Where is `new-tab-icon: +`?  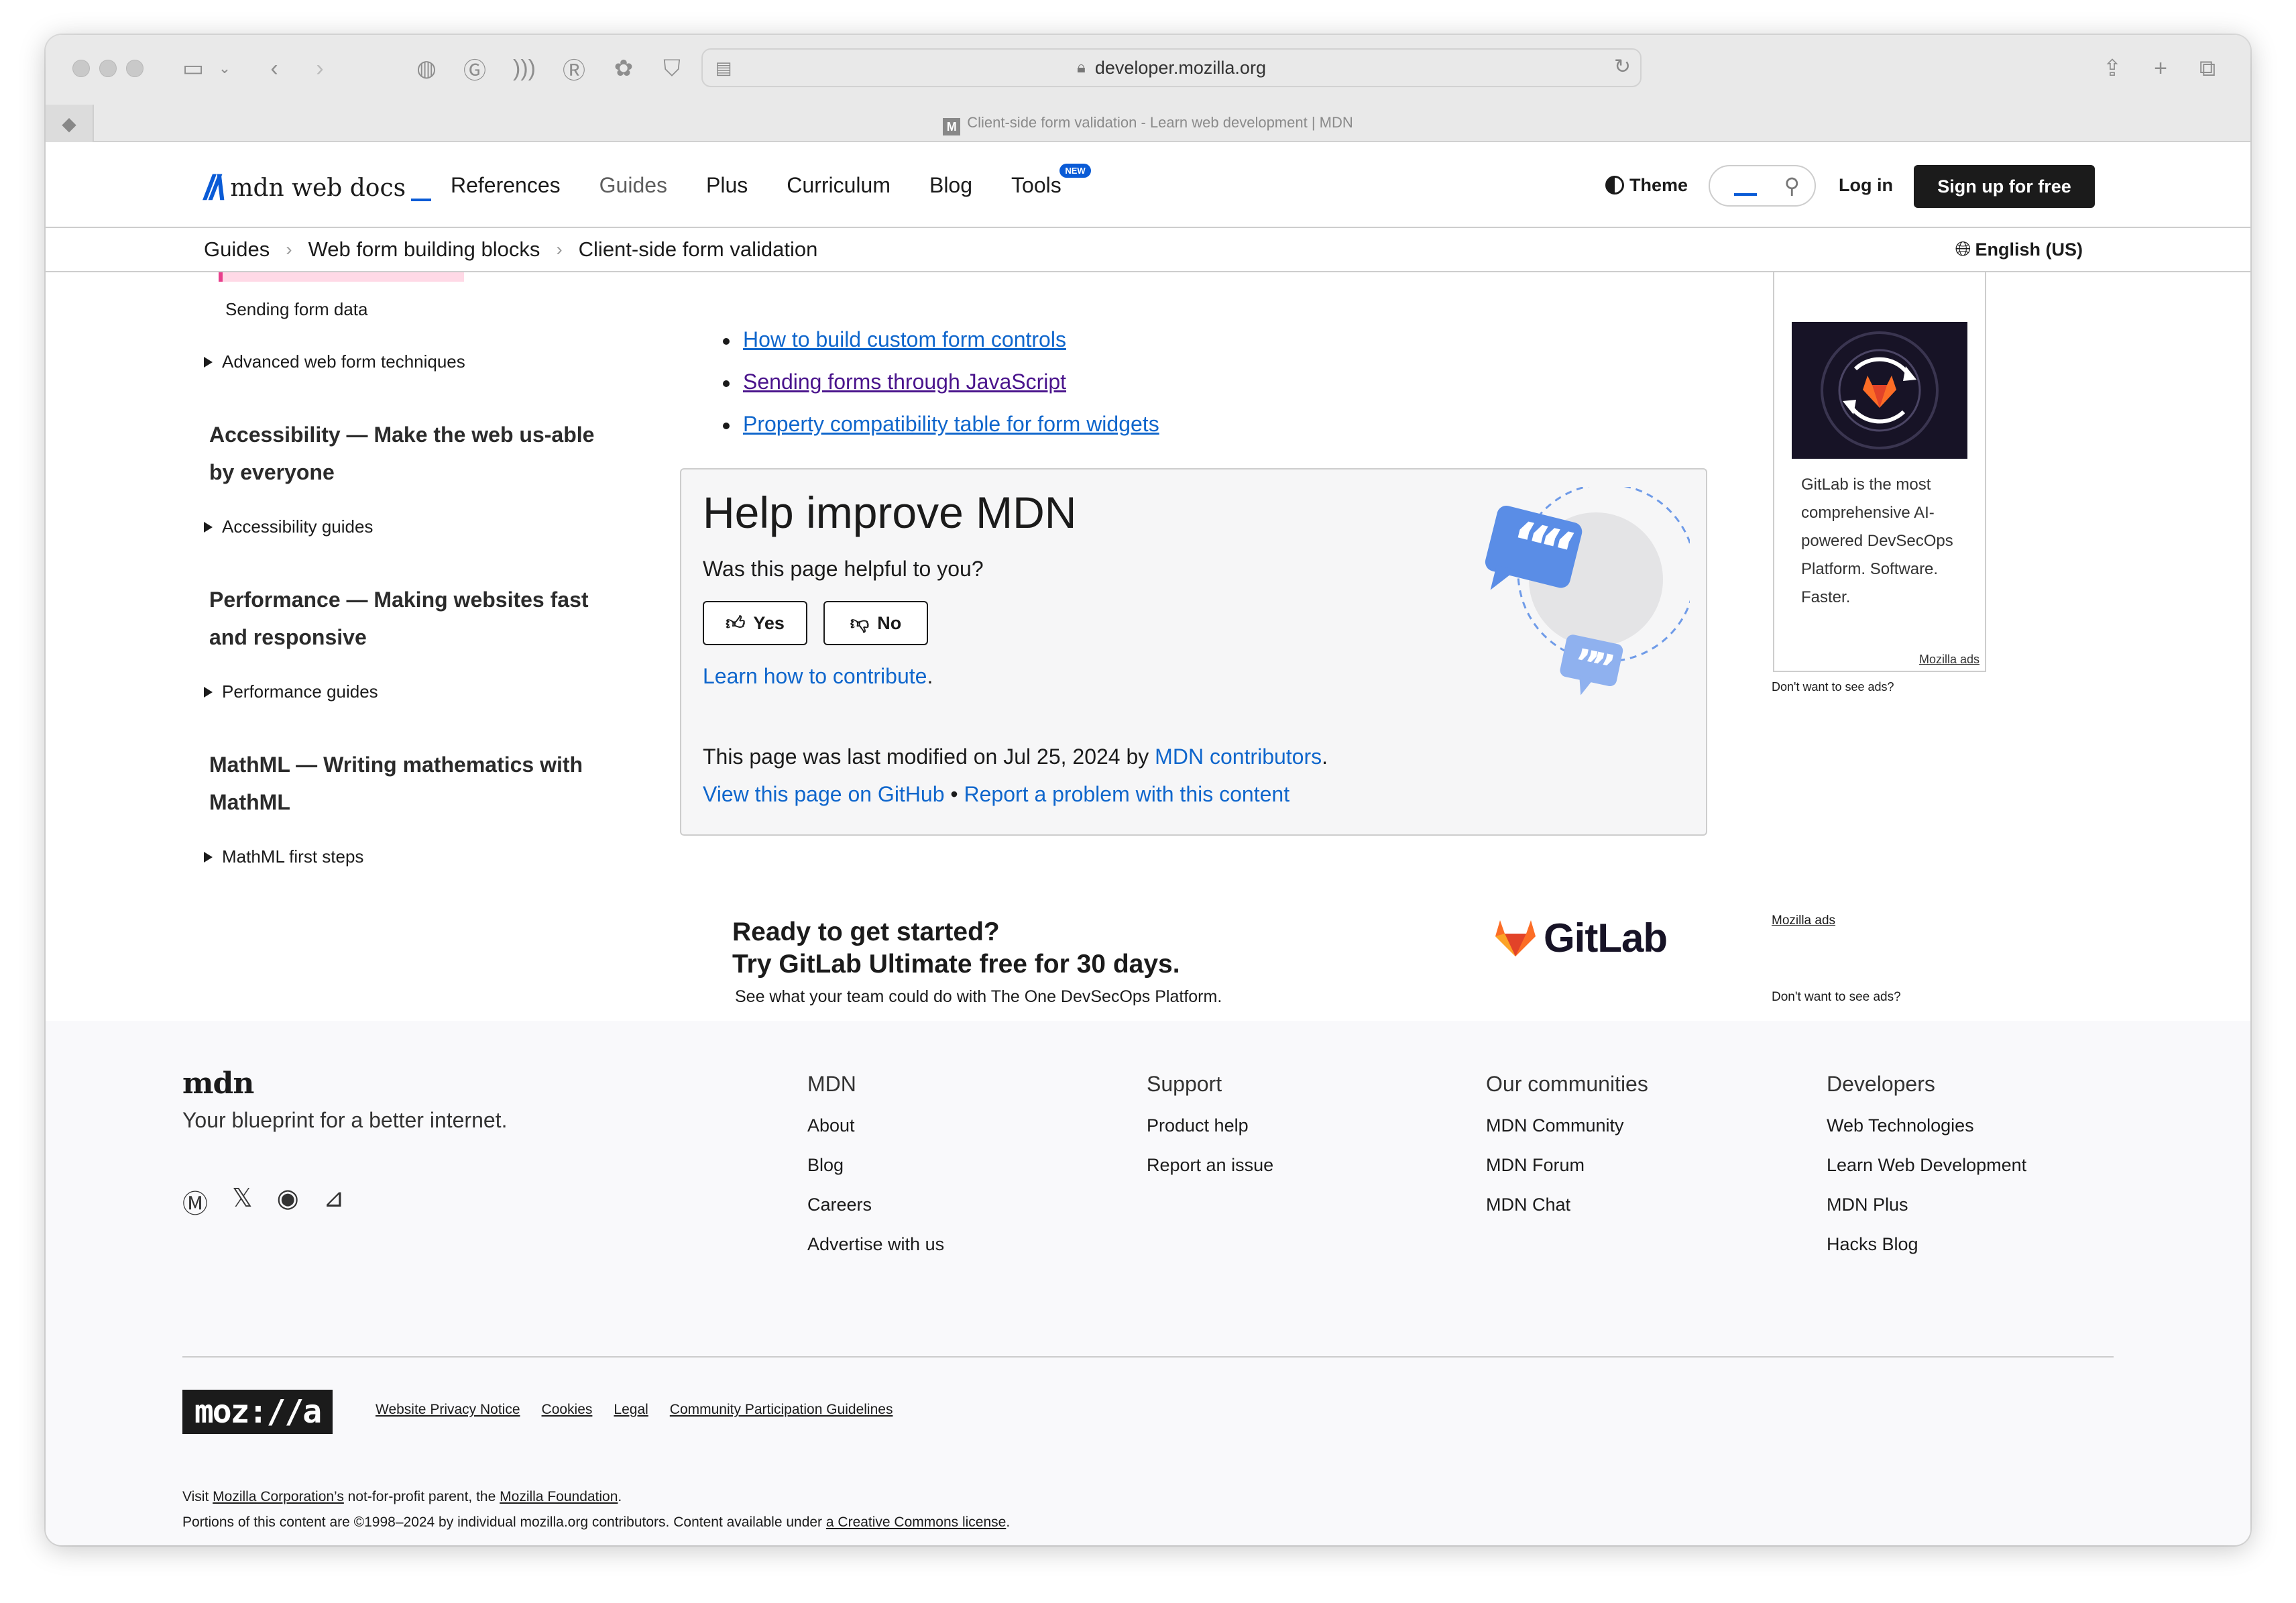
new-tab-icon: + is located at coordinates (2160, 68).